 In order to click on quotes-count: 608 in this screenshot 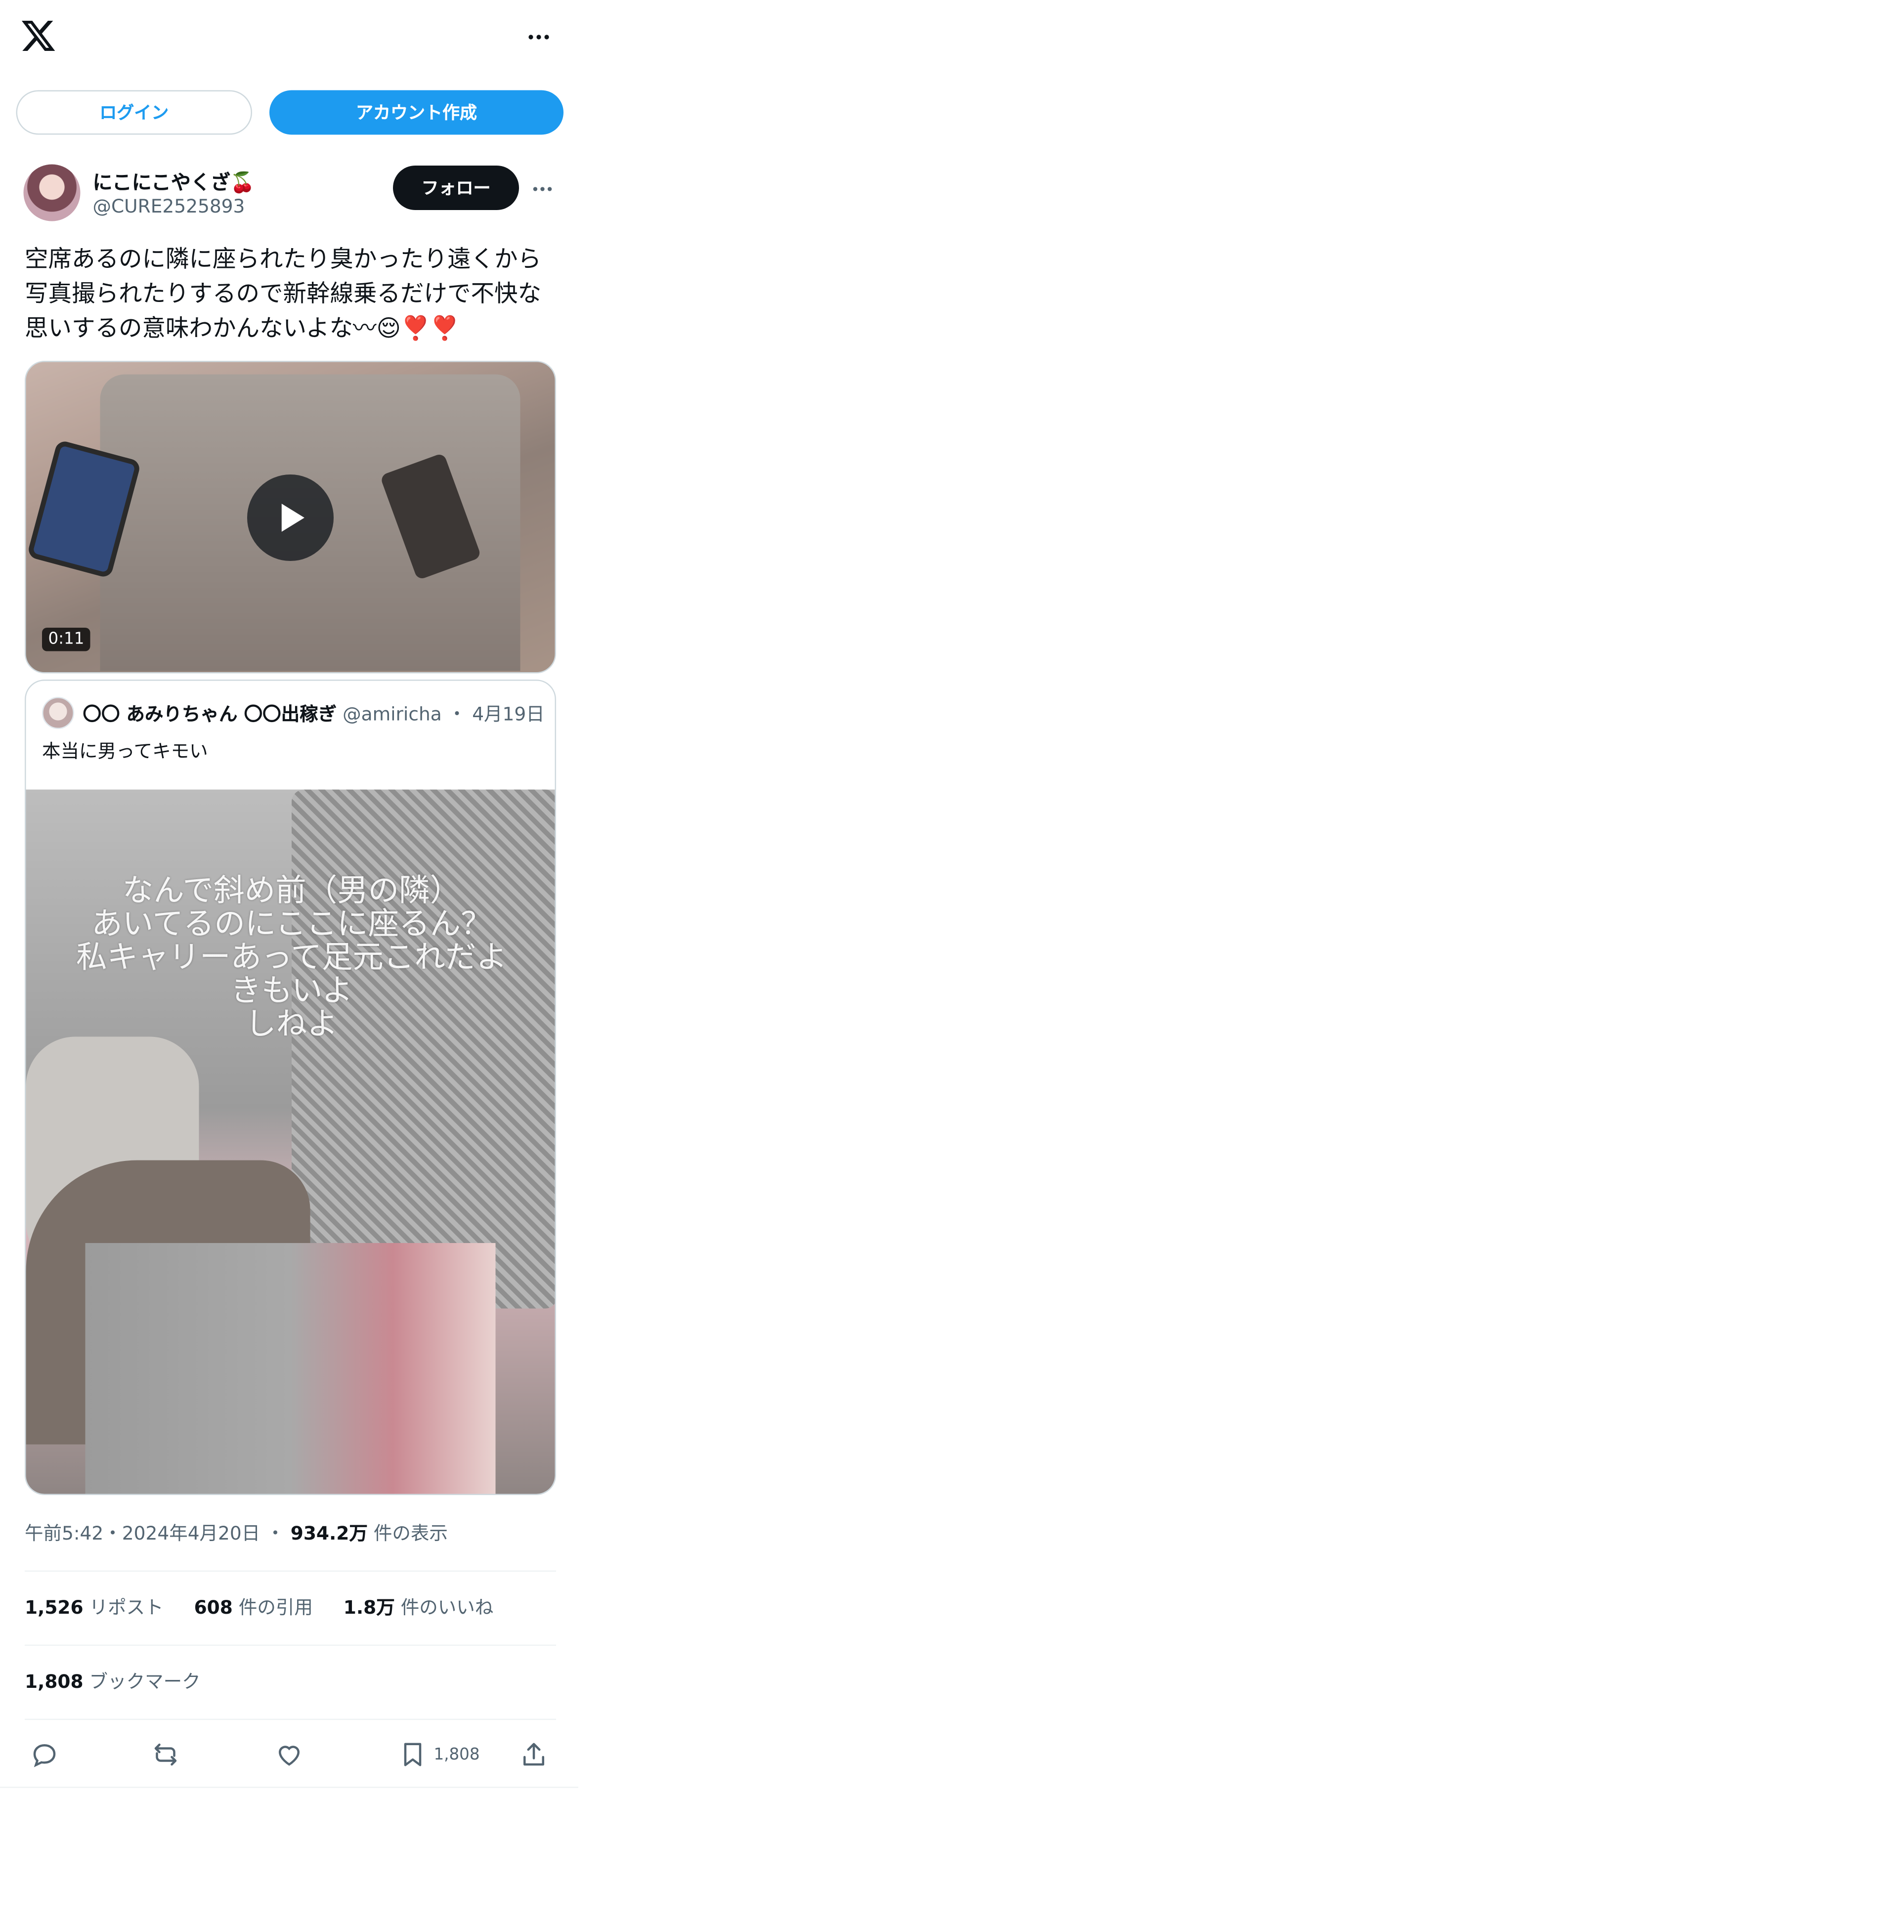, I will do `click(213, 1607)`.